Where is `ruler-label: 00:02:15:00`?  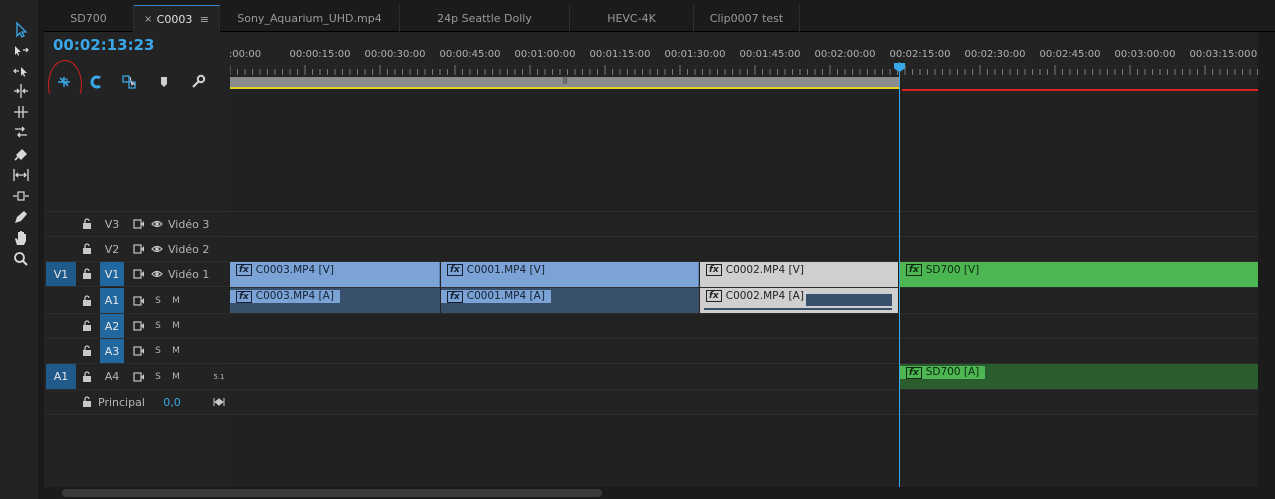 ruler-label: 00:02:15:00 is located at coordinates (920, 54).